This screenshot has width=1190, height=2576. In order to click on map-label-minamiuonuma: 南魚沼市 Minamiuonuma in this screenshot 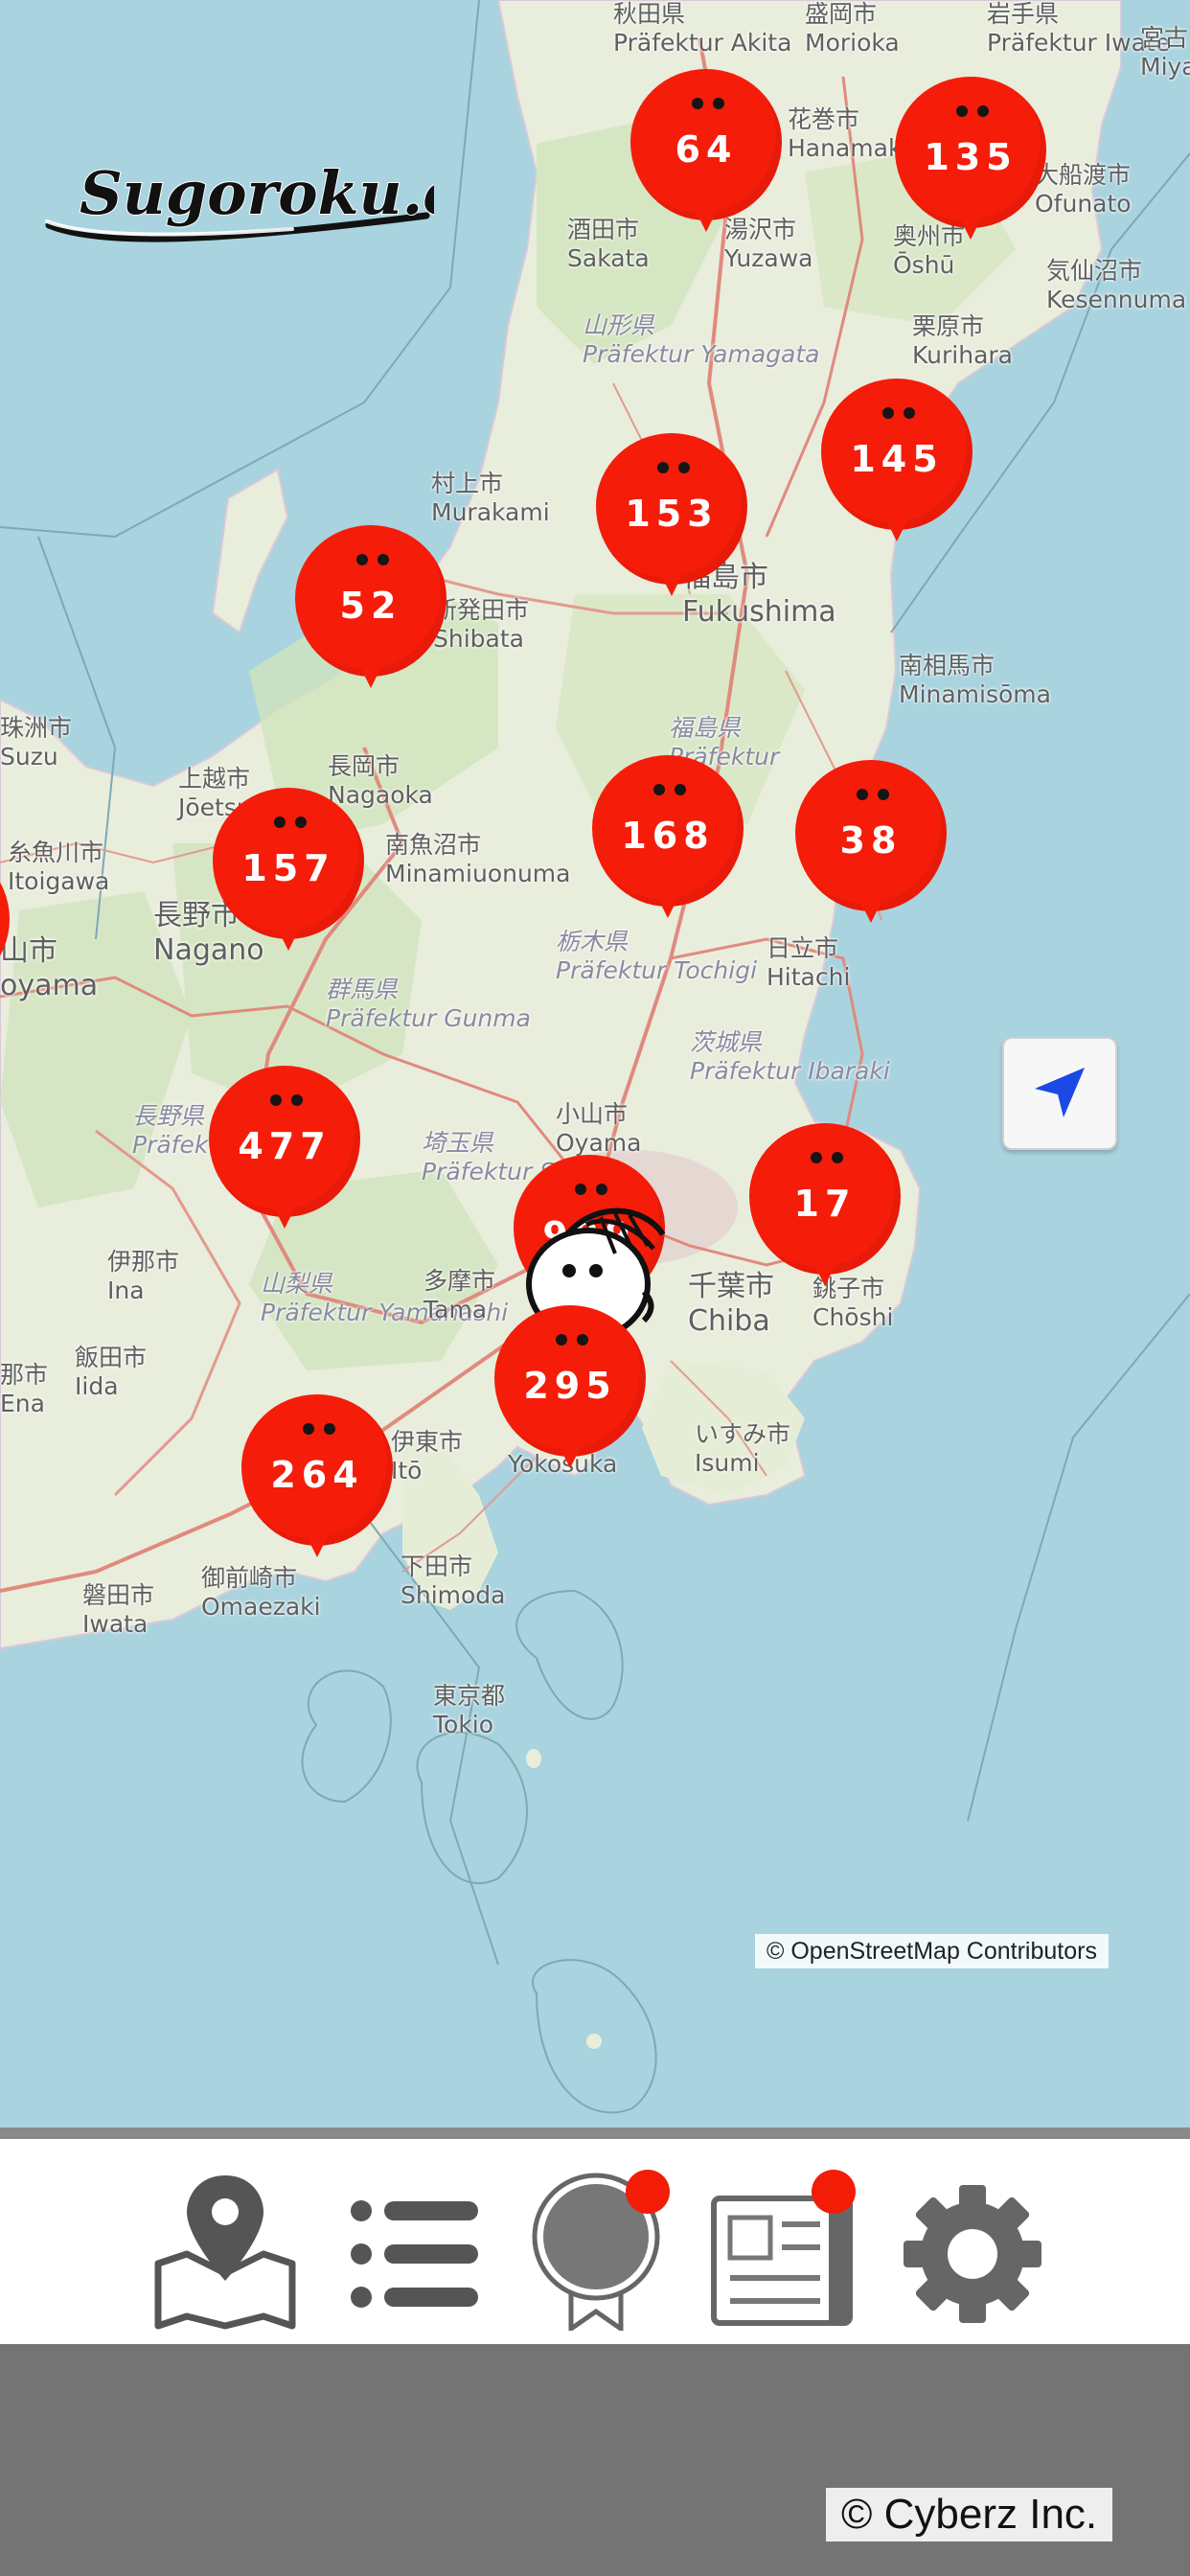, I will do `click(478, 859)`.